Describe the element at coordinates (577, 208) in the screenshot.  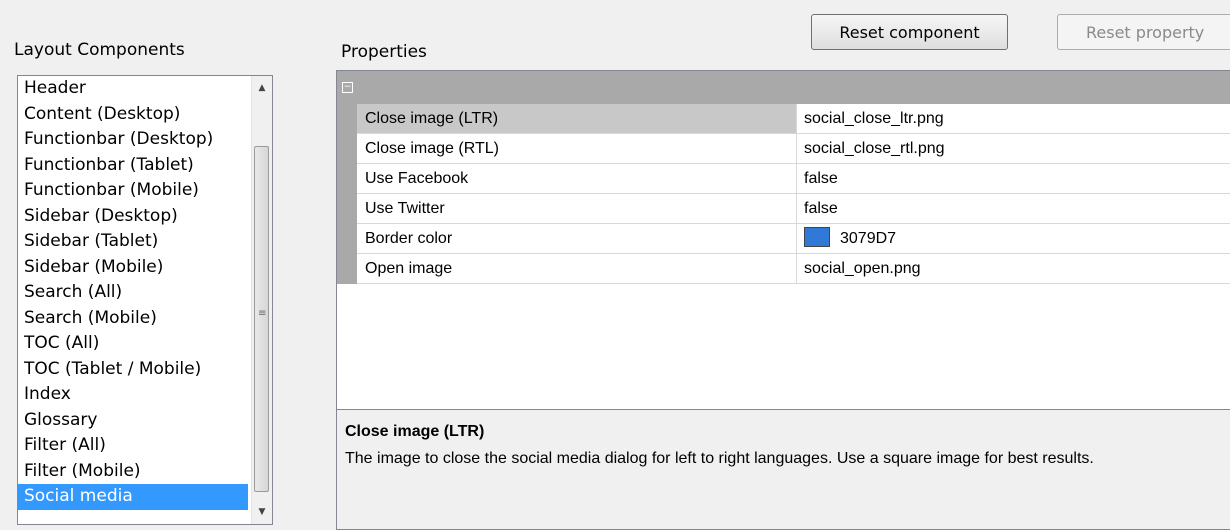
I see `property-name: Use Twitter` at that location.